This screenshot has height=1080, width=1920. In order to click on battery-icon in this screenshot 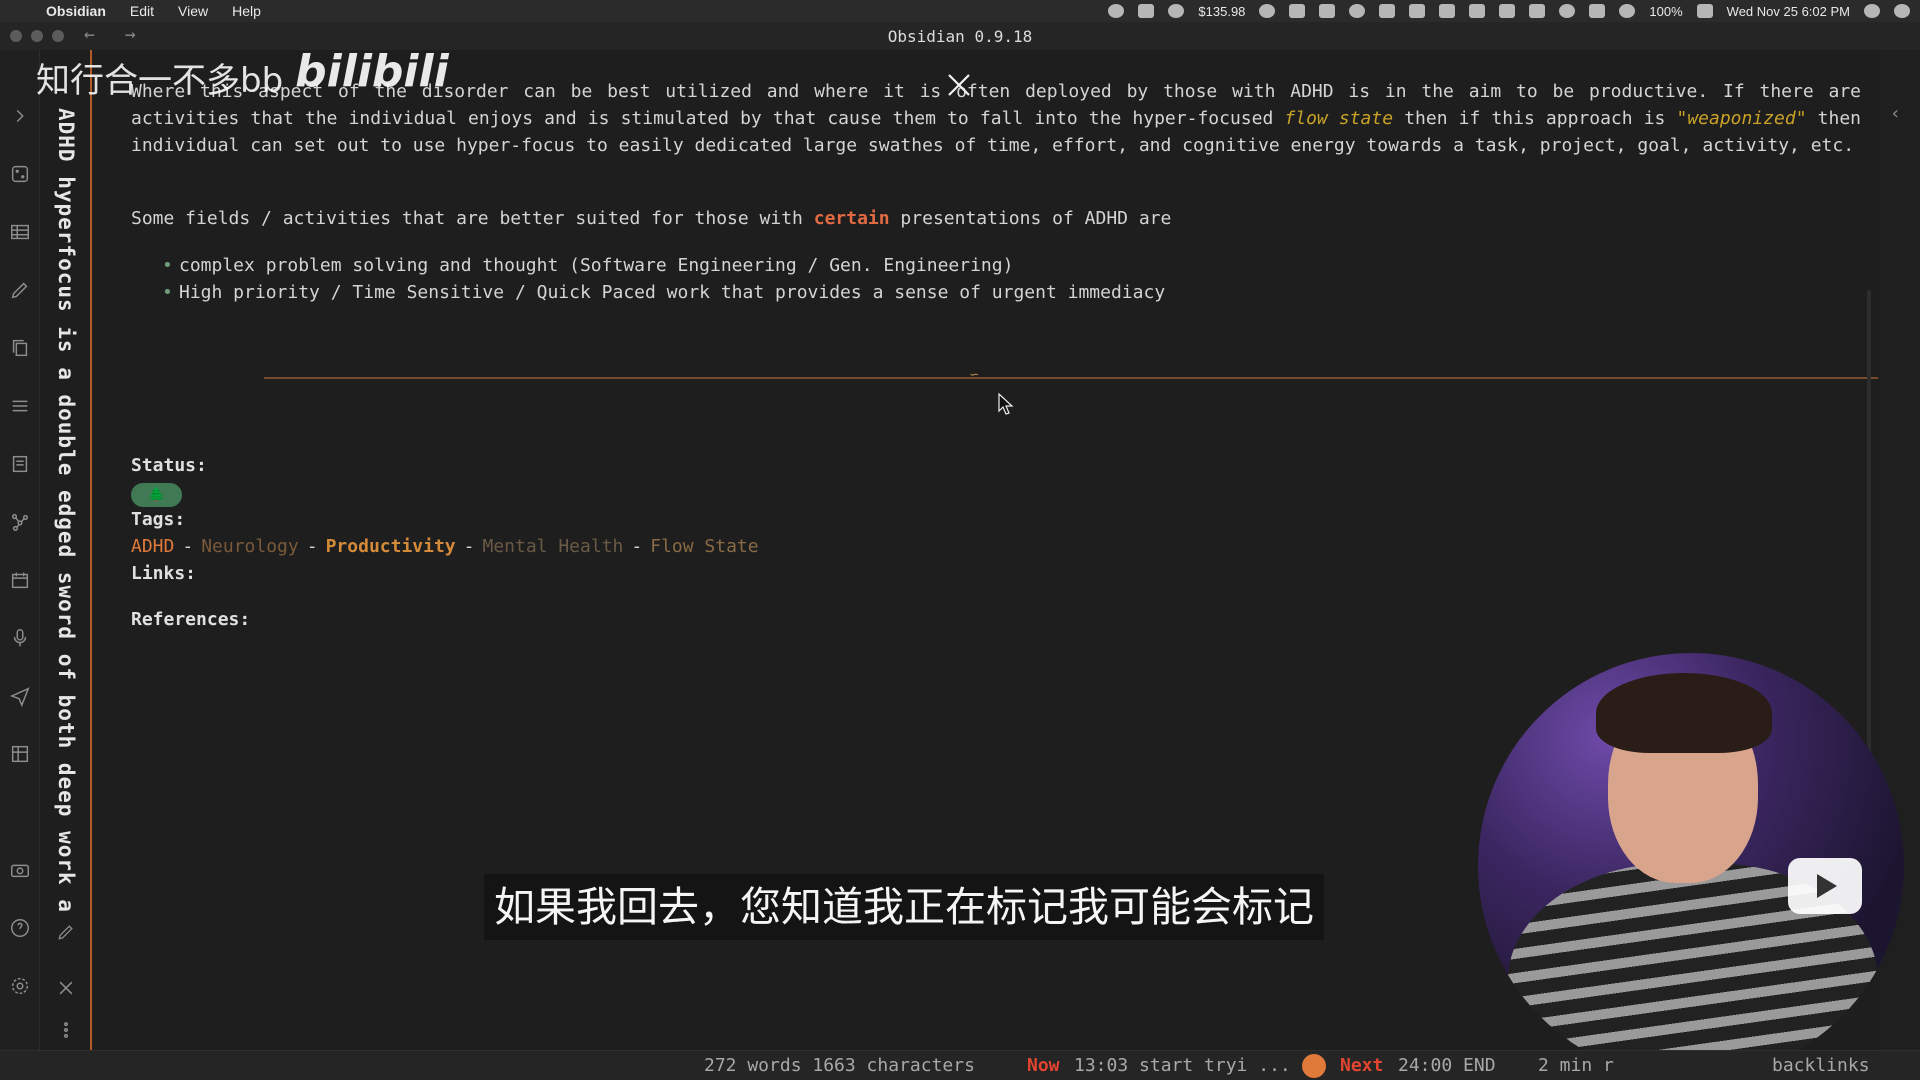, I will do `click(1704, 11)`.